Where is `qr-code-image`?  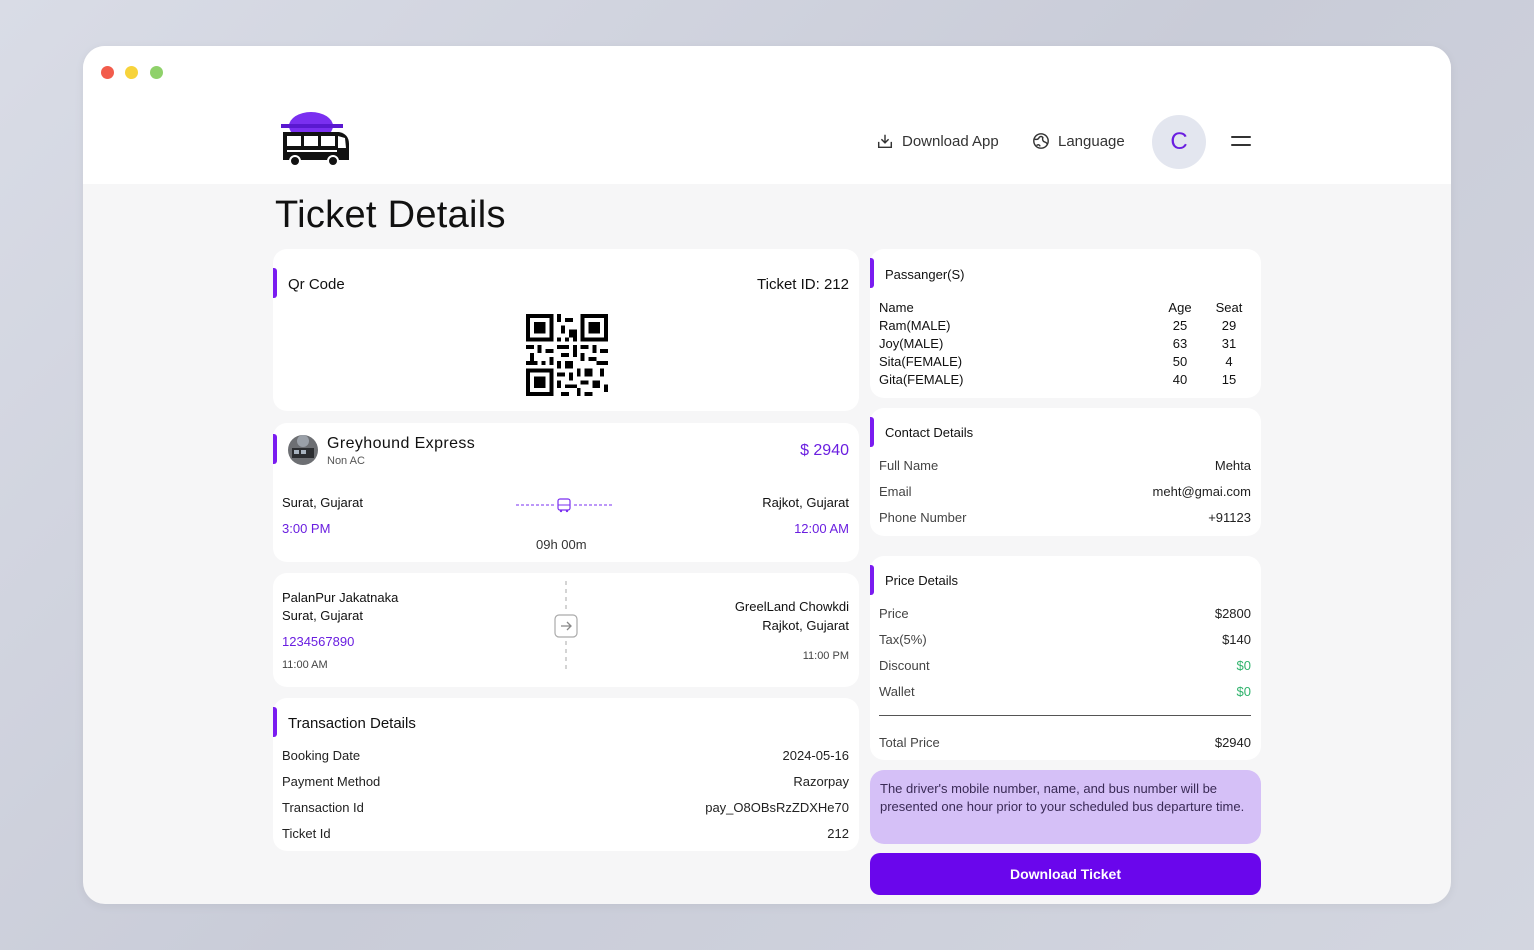
qr-code-image is located at coordinates (567, 355).